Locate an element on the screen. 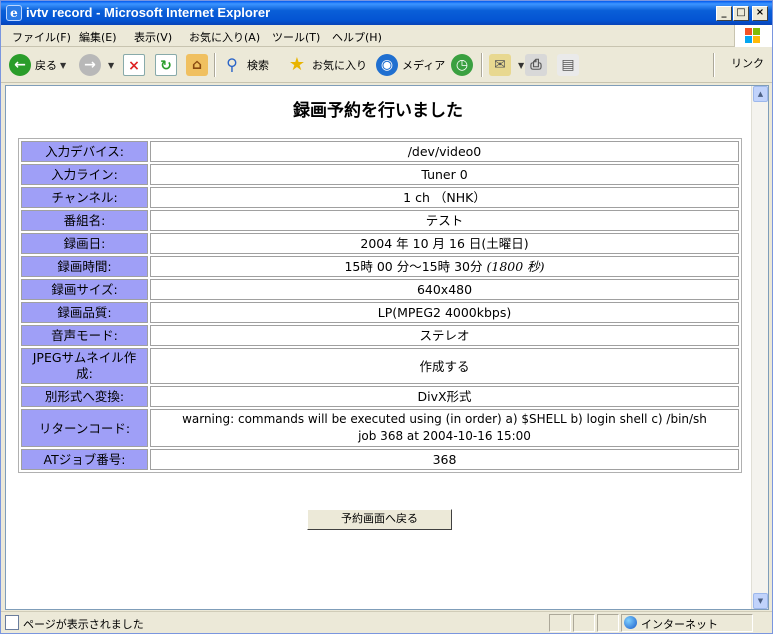  security-zone: インターネット is located at coordinates (679, 624).